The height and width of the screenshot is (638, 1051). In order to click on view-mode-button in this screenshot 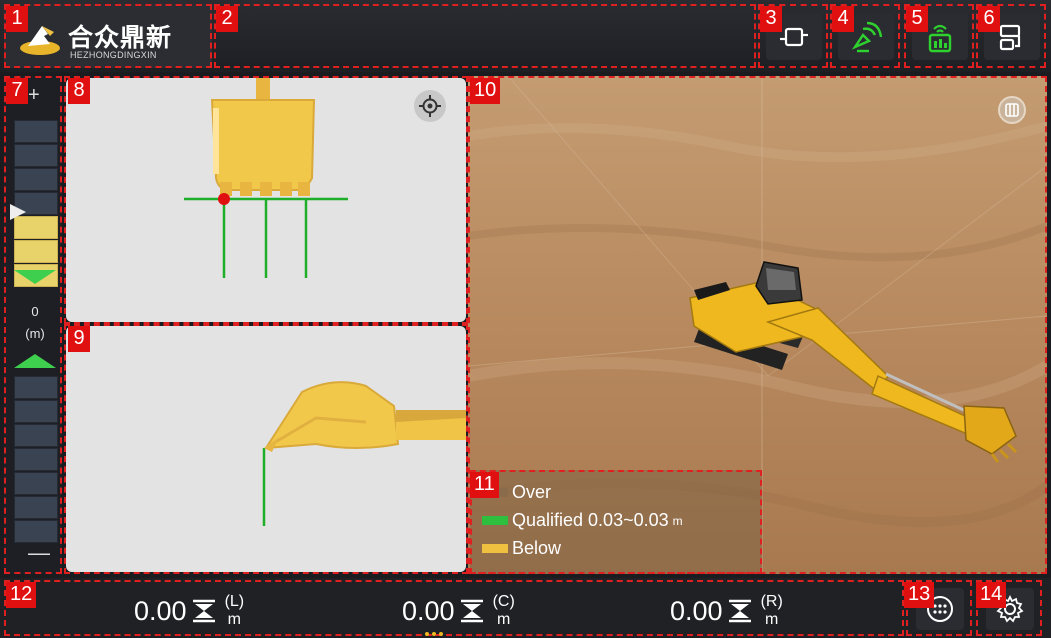, I will do `click(1012, 110)`.